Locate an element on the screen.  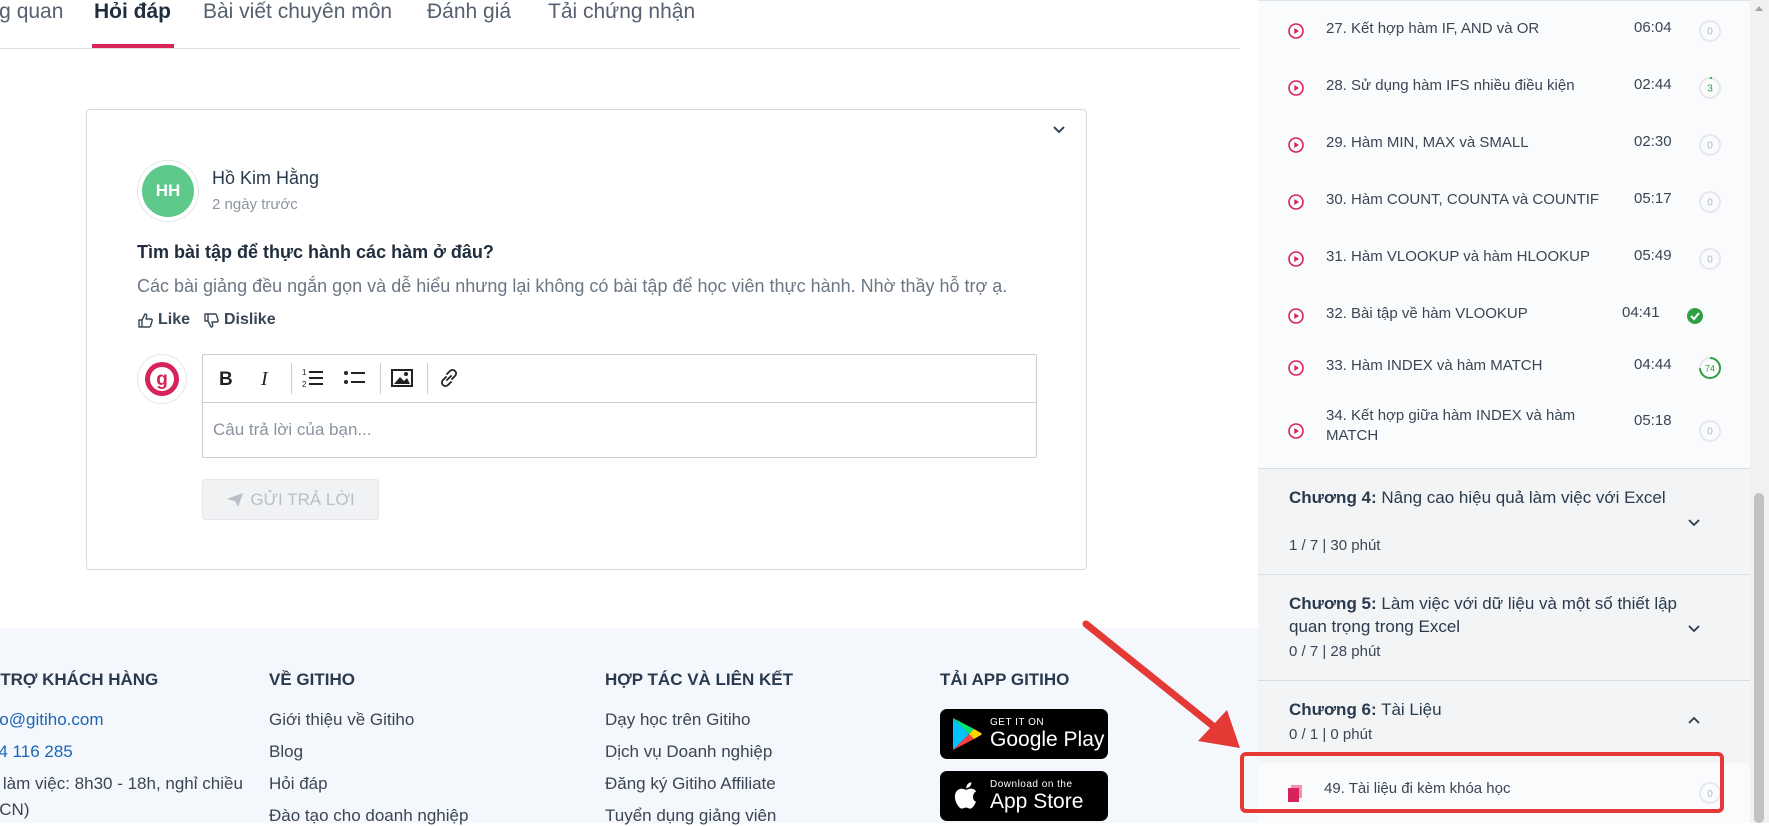
annotation-highlight-box is located at coordinates (1482, 782).